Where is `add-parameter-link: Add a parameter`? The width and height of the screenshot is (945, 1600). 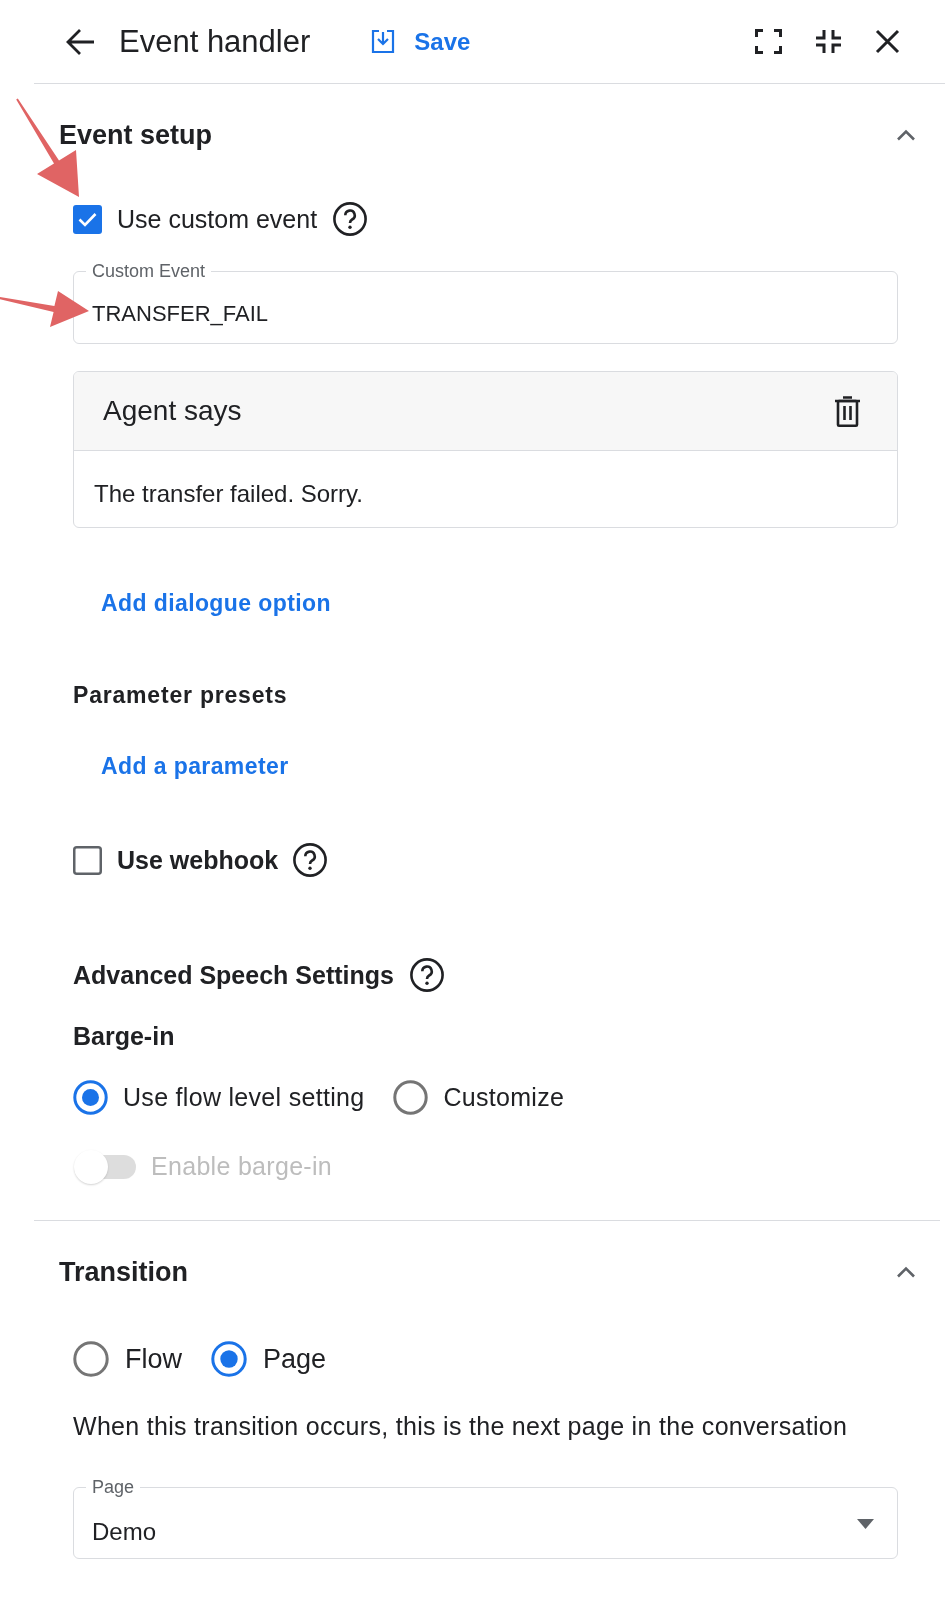 add-parameter-link: Add a parameter is located at coordinates (195, 766).